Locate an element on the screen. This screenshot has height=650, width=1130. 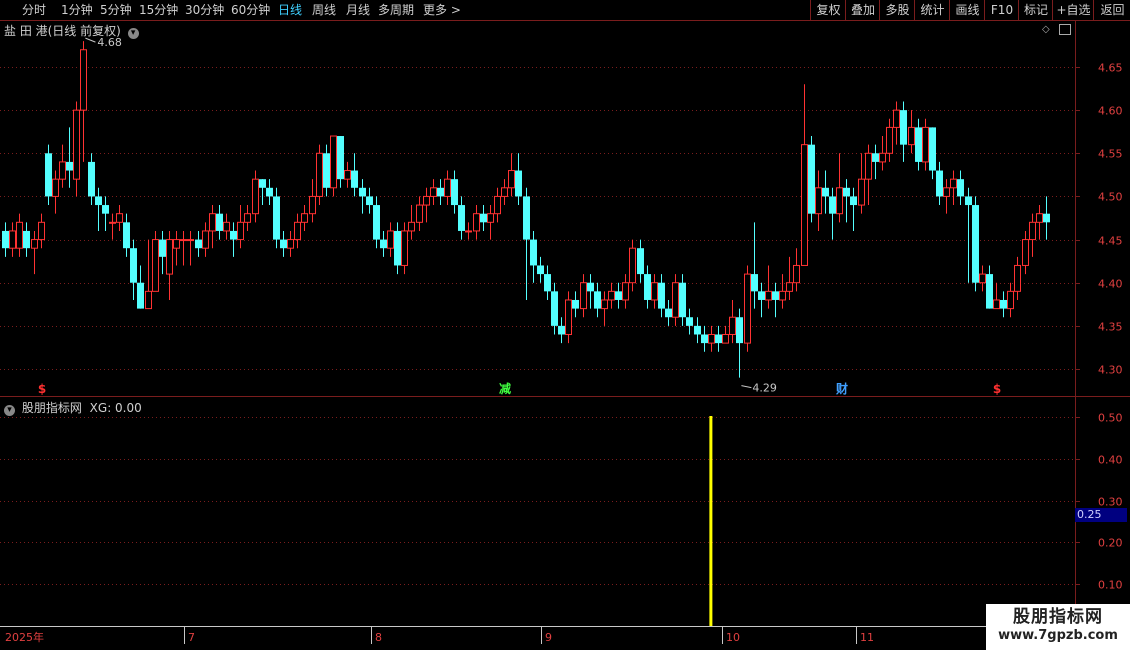
signal-bar is located at coordinates (711, 521).